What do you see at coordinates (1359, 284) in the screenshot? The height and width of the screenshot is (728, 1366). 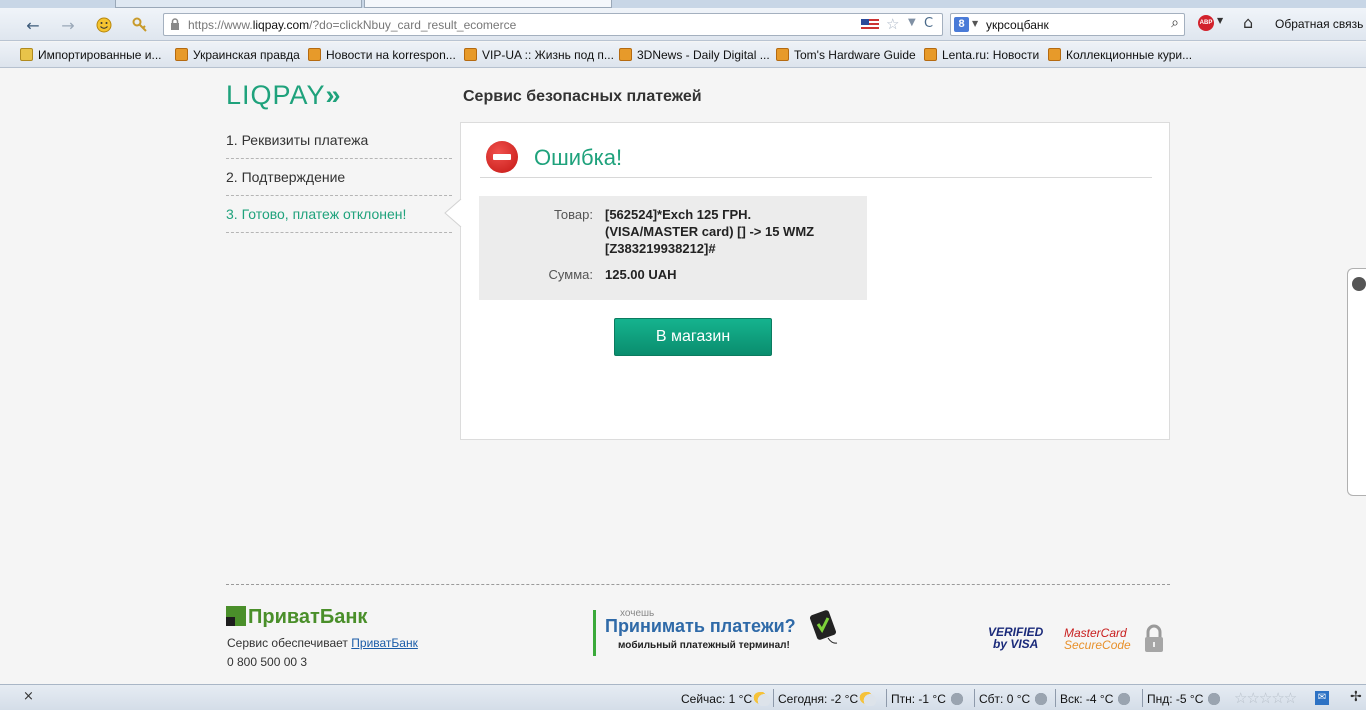 I see `chat-icon` at bounding box center [1359, 284].